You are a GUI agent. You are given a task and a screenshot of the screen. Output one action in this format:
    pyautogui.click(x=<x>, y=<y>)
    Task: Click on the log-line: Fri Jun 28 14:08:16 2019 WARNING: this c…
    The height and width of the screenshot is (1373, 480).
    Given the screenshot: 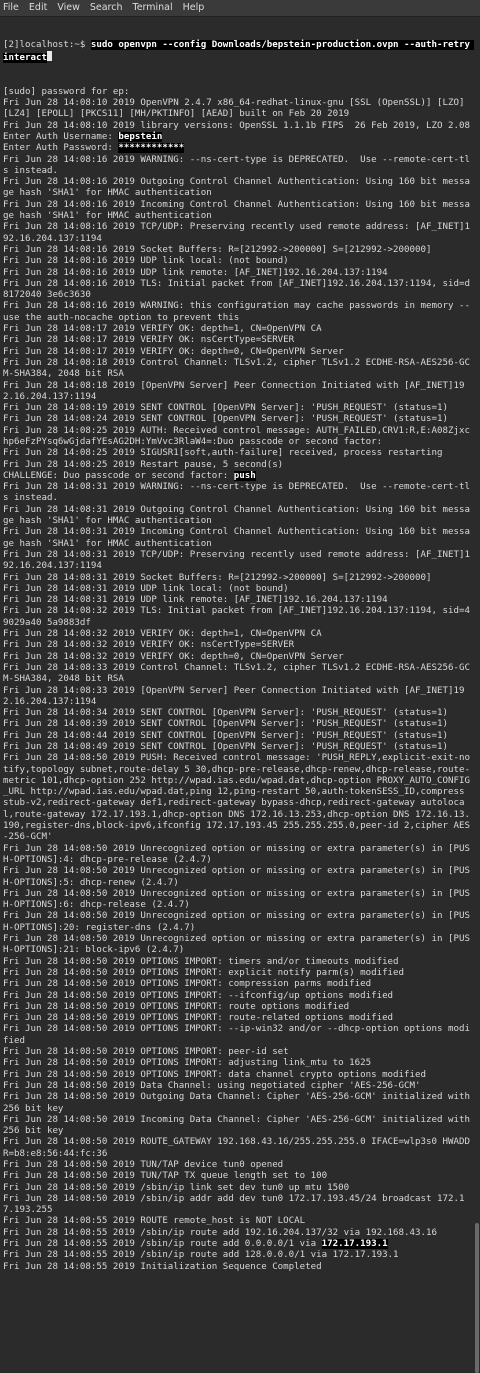 What is the action you would take?
    pyautogui.click(x=236, y=312)
    